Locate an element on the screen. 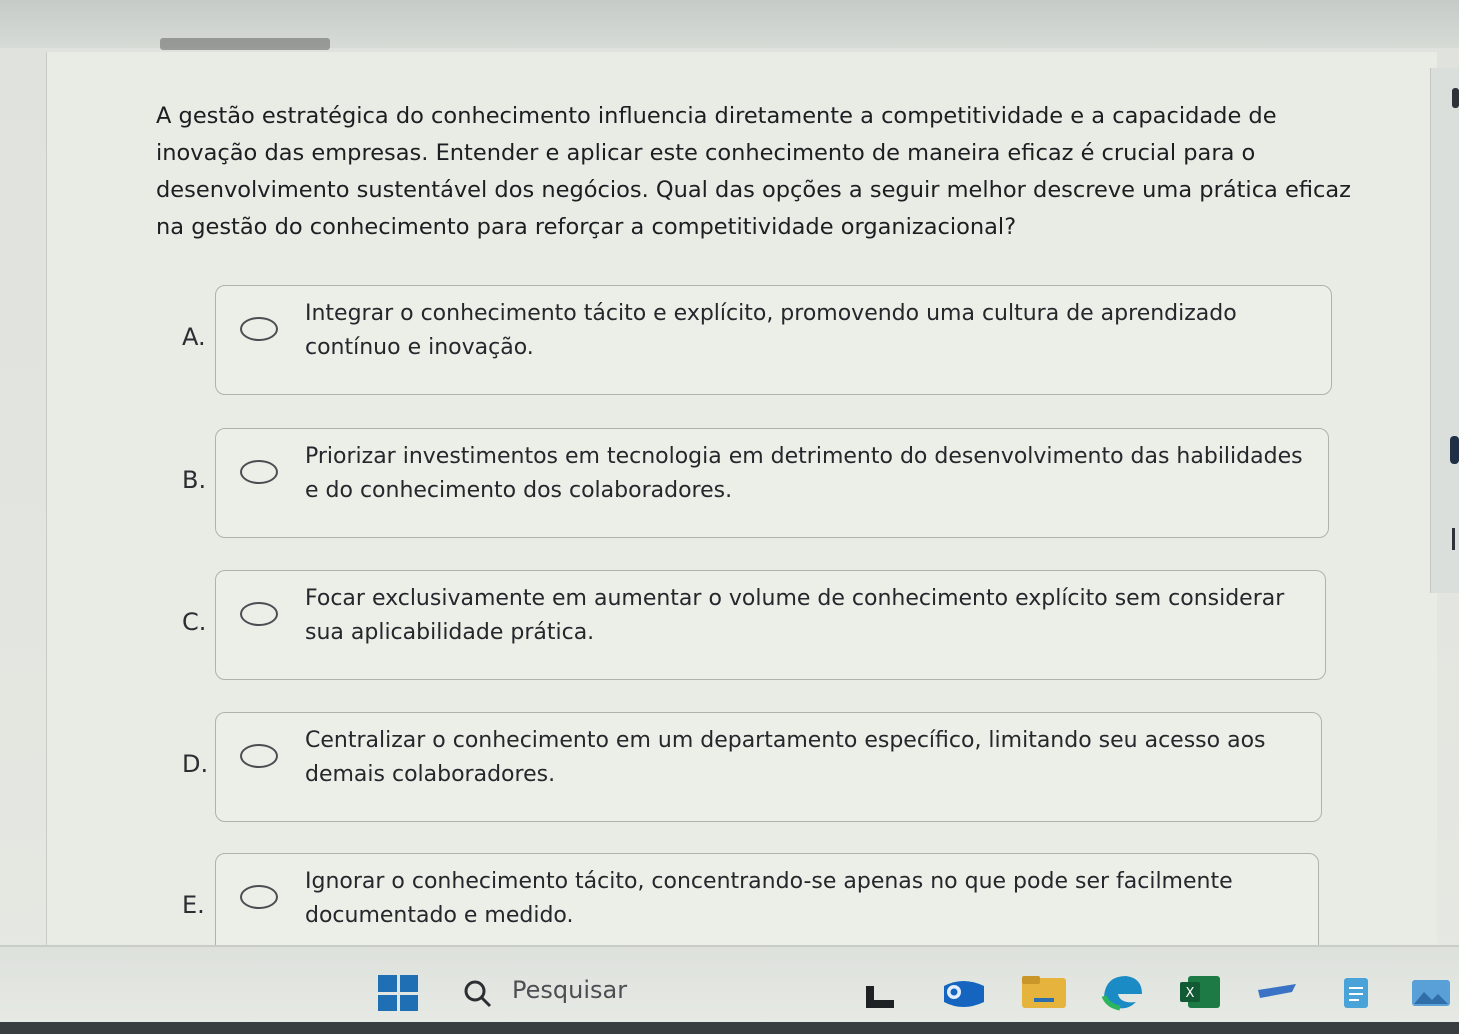 The height and width of the screenshot is (1034, 1459). pen-app-icon is located at coordinates (1278, 992).